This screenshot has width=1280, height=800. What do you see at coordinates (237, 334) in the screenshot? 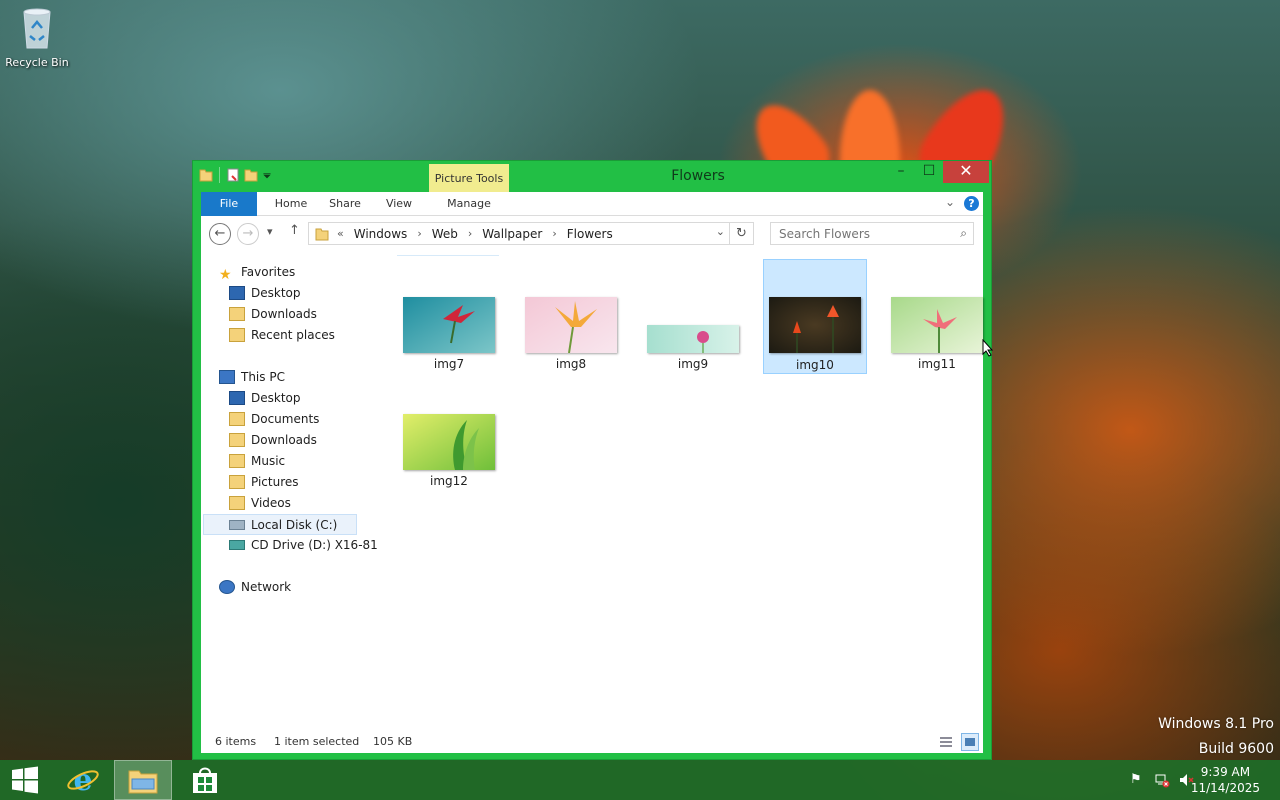
I see `recent-places-icon` at bounding box center [237, 334].